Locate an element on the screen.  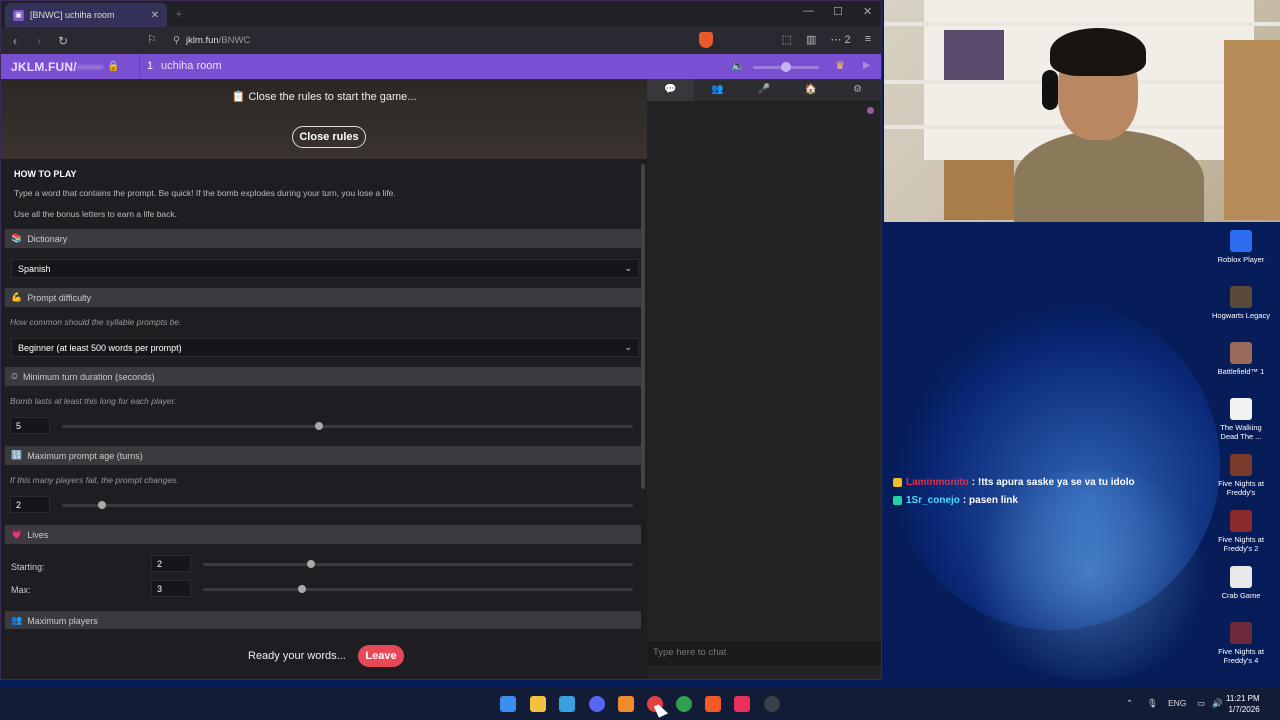
tray-chevron-icon: ⌃ is located at coordinates (1129, 703).